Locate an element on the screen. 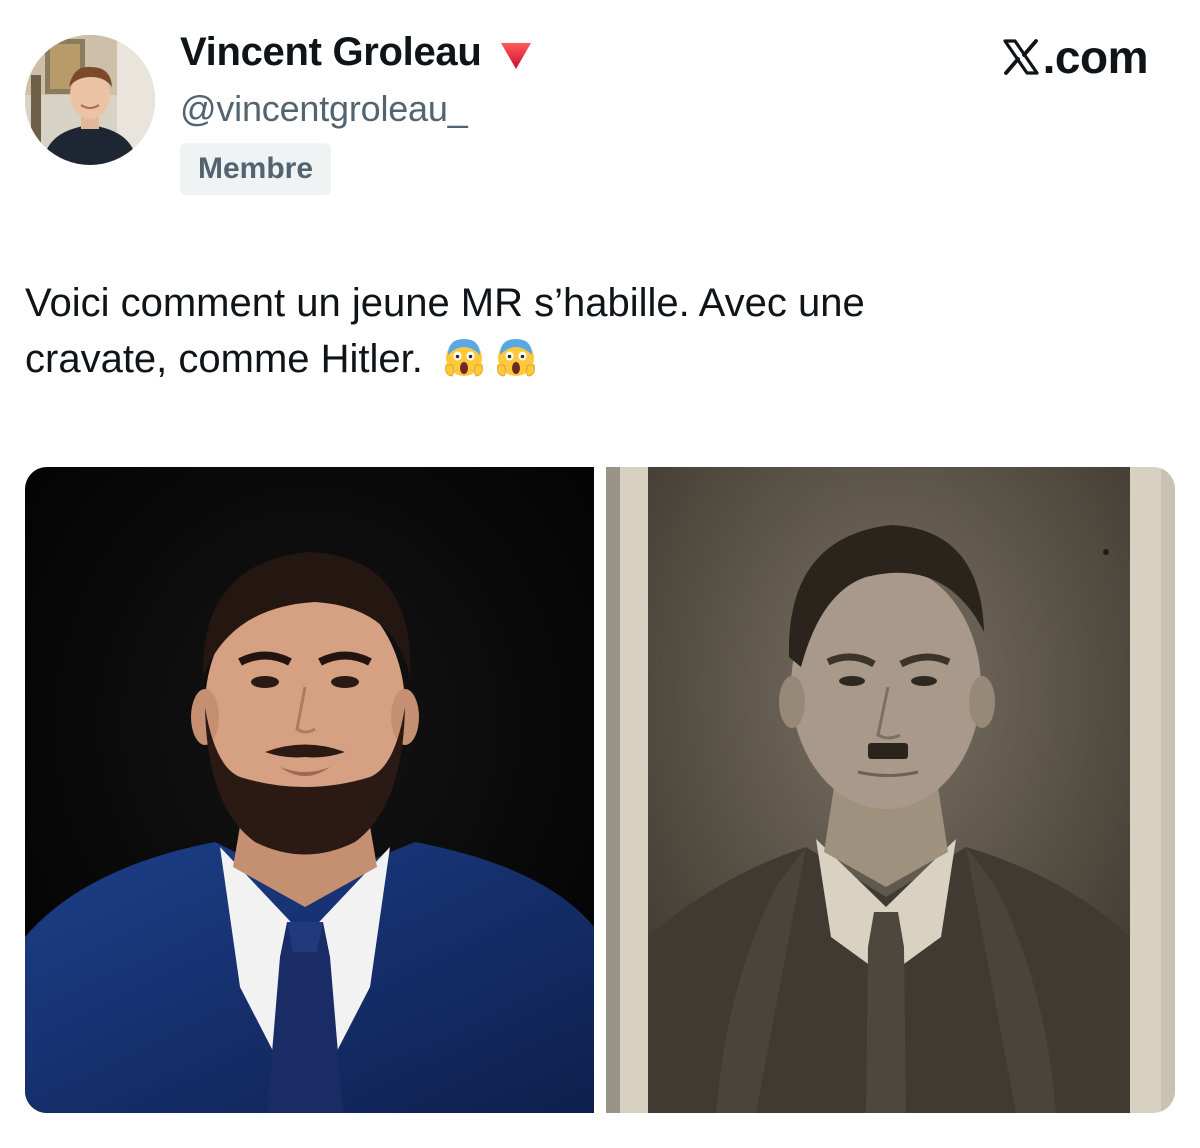 The image size is (1200, 1148). author-name-row: Vincent Groleau is located at coordinates (358, 52).